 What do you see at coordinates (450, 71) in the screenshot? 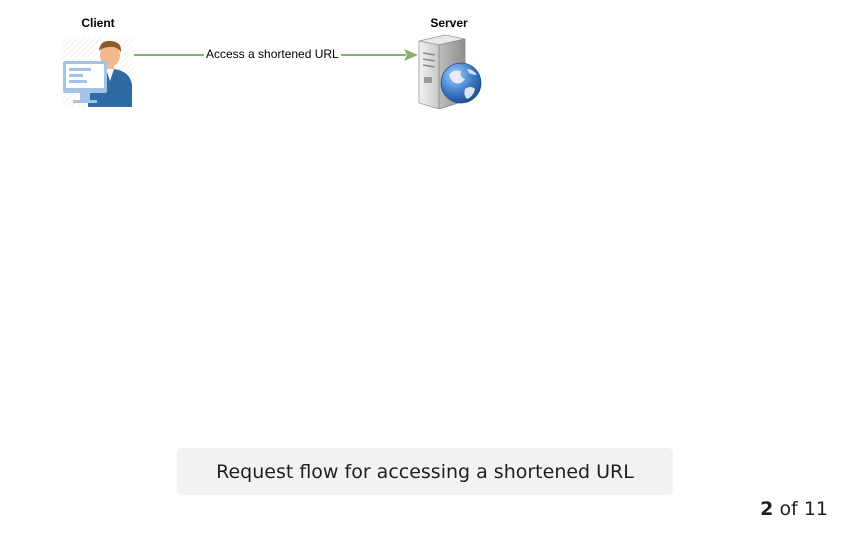
I see `web-server-icon` at bounding box center [450, 71].